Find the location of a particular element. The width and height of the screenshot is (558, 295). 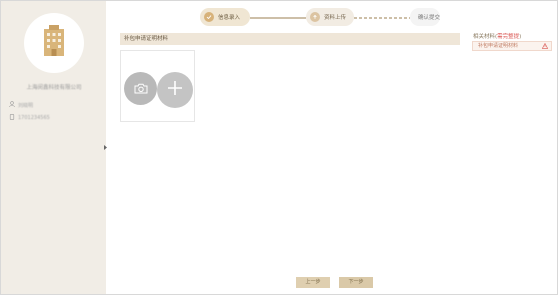

phone-row: 1701234565 is located at coordinates (29, 118).